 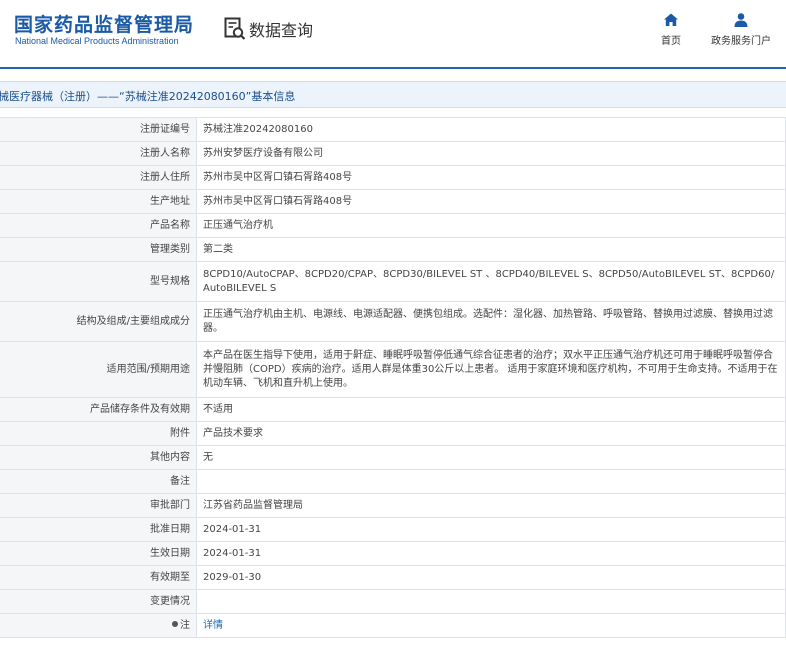 What do you see at coordinates (104, 23) in the screenshot?
I see `site-logo-cn: 国家药品监督管理局` at bounding box center [104, 23].